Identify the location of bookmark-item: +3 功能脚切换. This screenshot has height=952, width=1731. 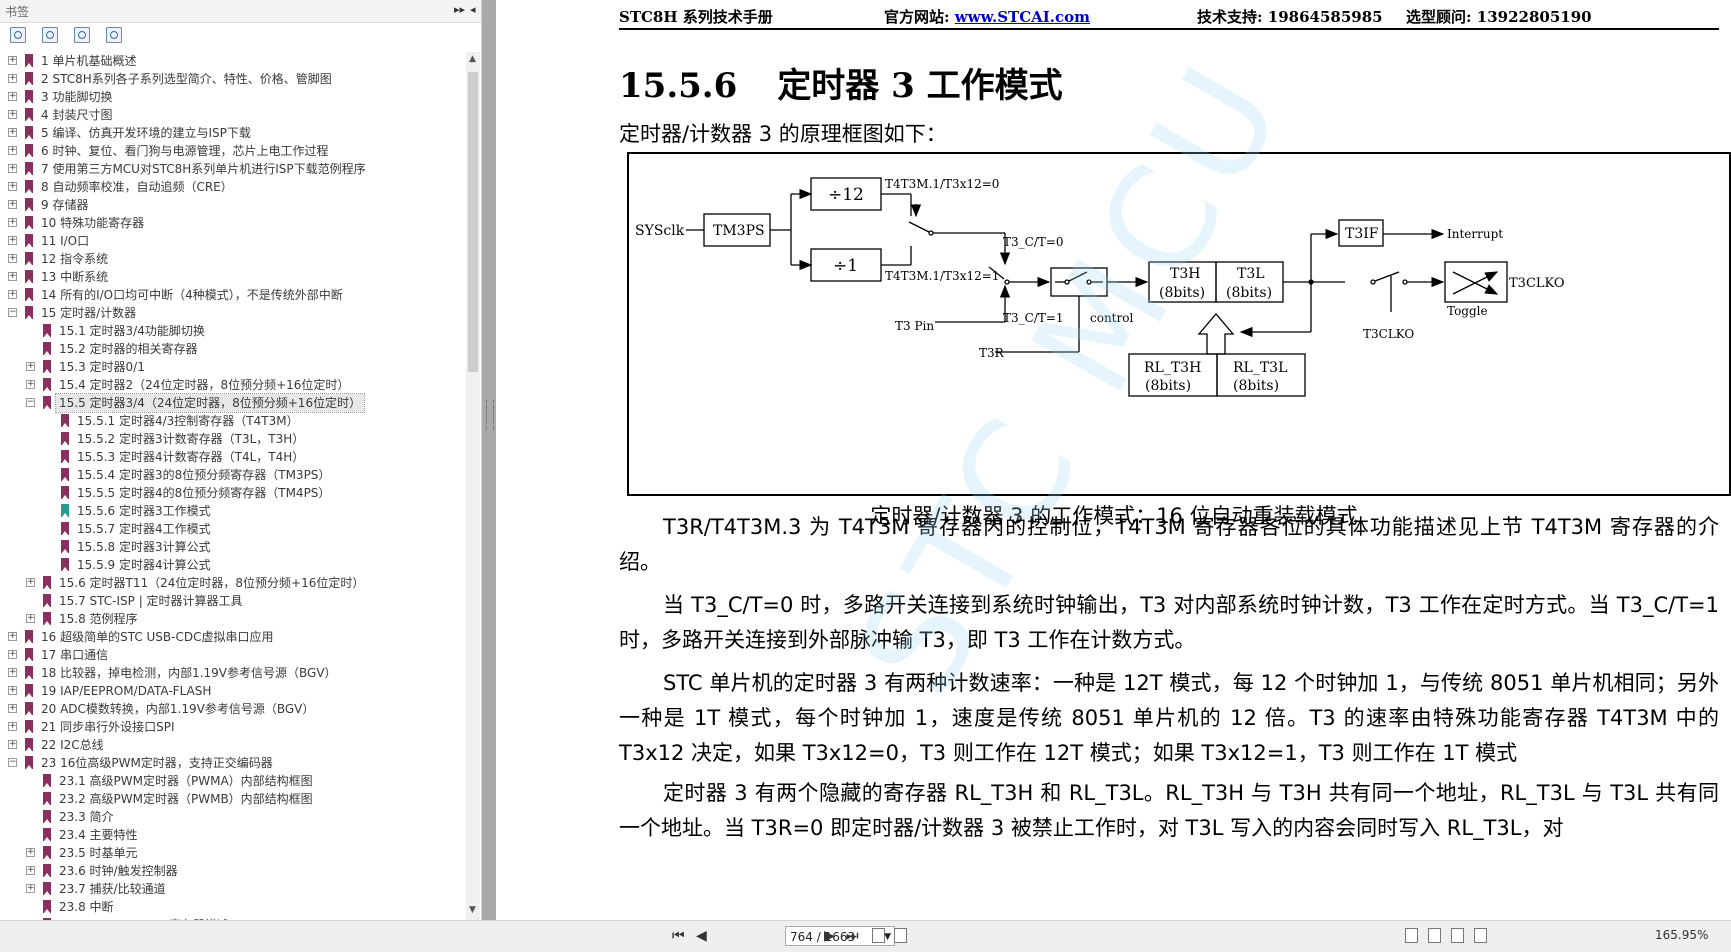
(232, 97).